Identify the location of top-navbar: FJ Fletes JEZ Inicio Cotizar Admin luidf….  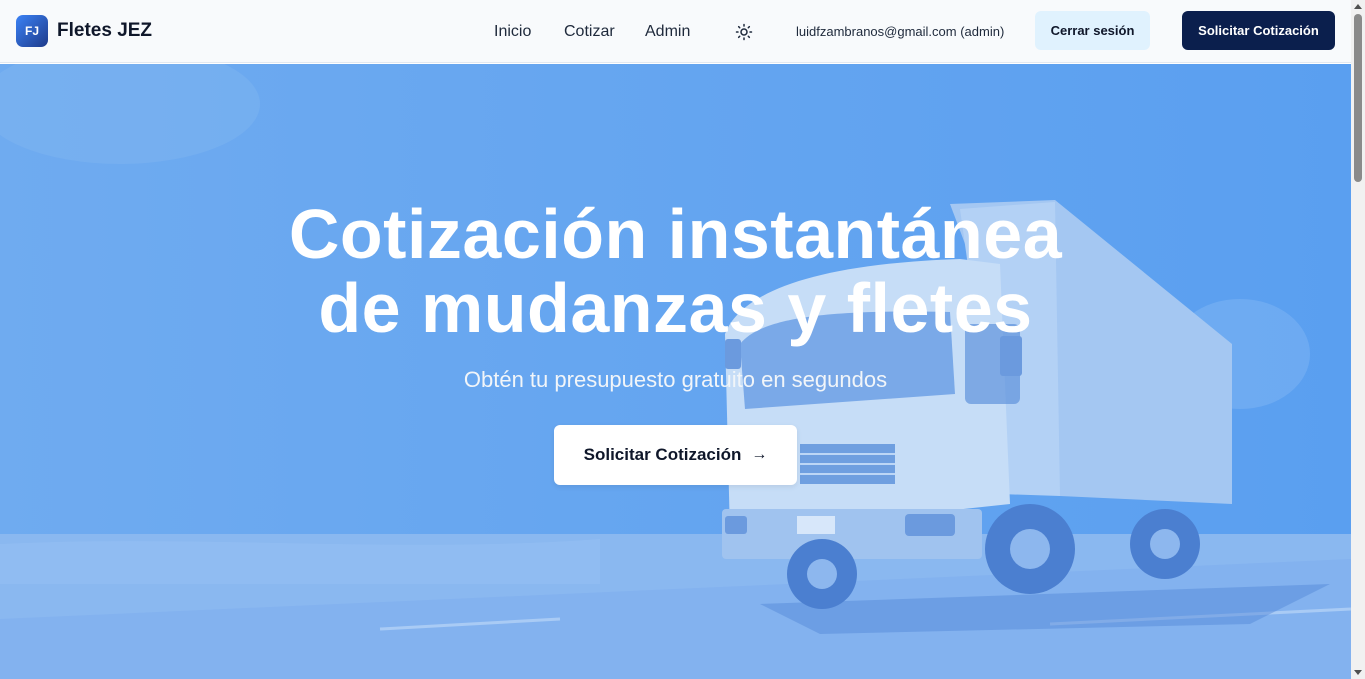
(675, 31).